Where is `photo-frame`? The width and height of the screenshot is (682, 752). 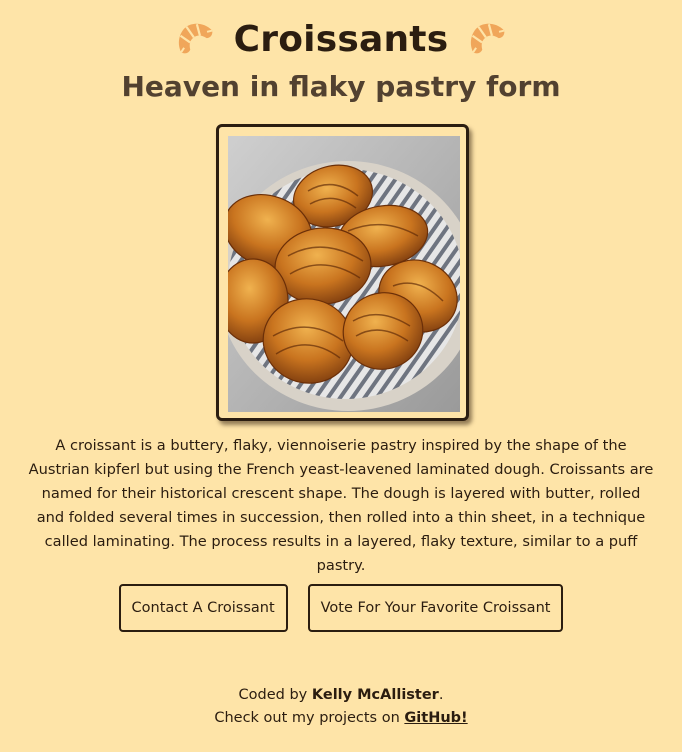
photo-frame is located at coordinates (342, 272).